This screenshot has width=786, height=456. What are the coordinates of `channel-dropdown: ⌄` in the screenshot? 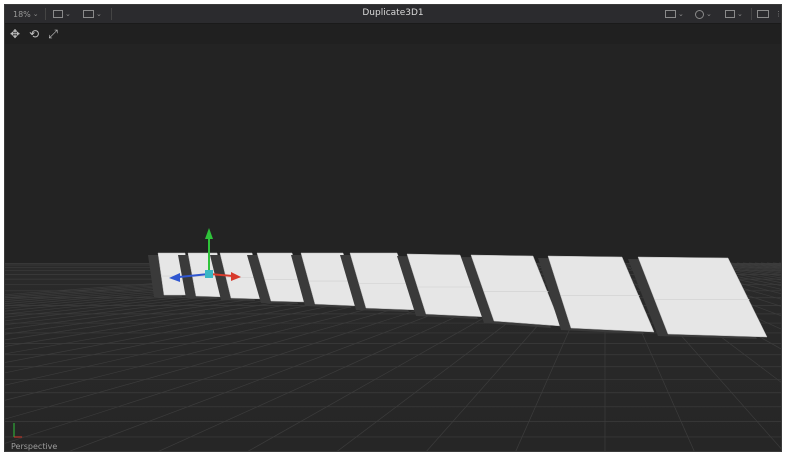 It's located at (703, 14).